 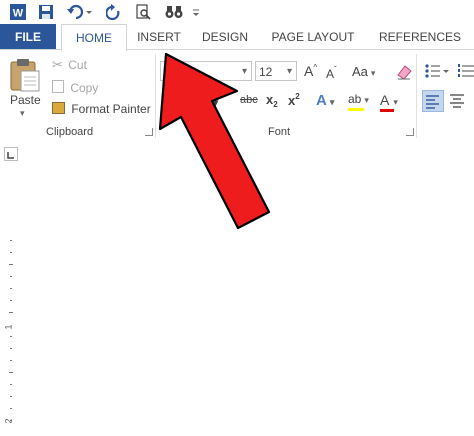 What do you see at coordinates (355, 99) in the screenshot?
I see `highlight-label: ab` at bounding box center [355, 99].